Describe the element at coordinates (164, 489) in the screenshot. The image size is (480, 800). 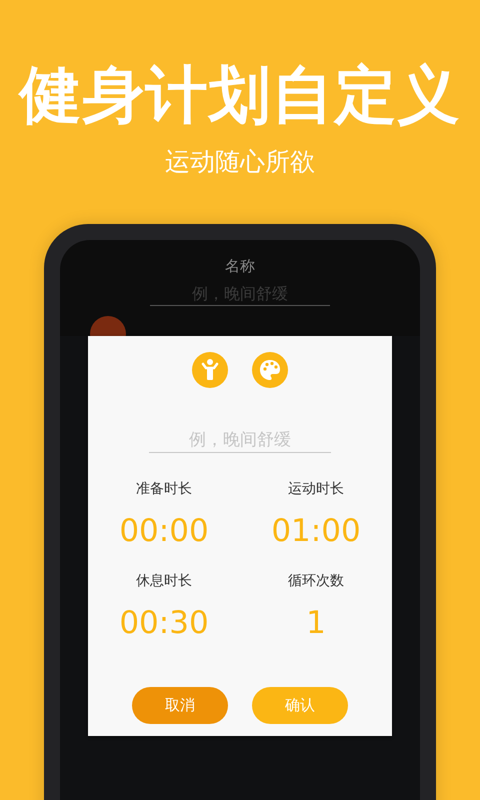
I see `setting-label: 准备时长` at that location.